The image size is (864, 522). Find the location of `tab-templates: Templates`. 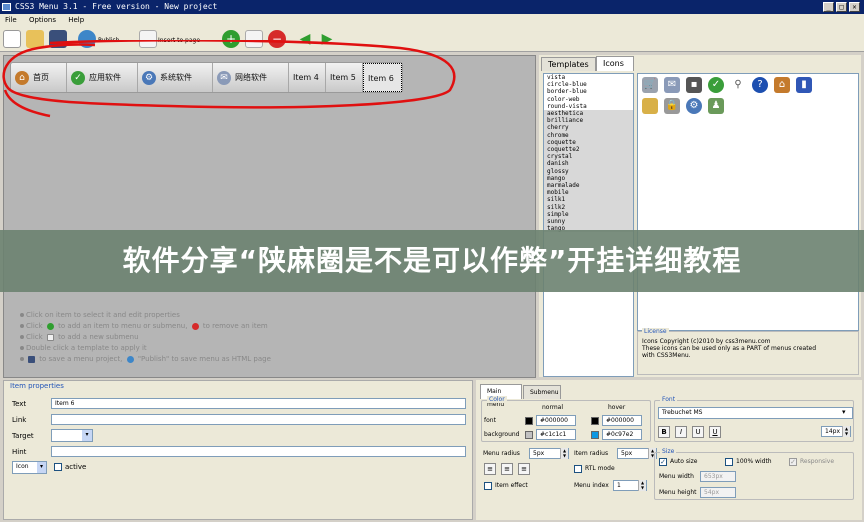

tab-templates: Templates is located at coordinates (568, 64).